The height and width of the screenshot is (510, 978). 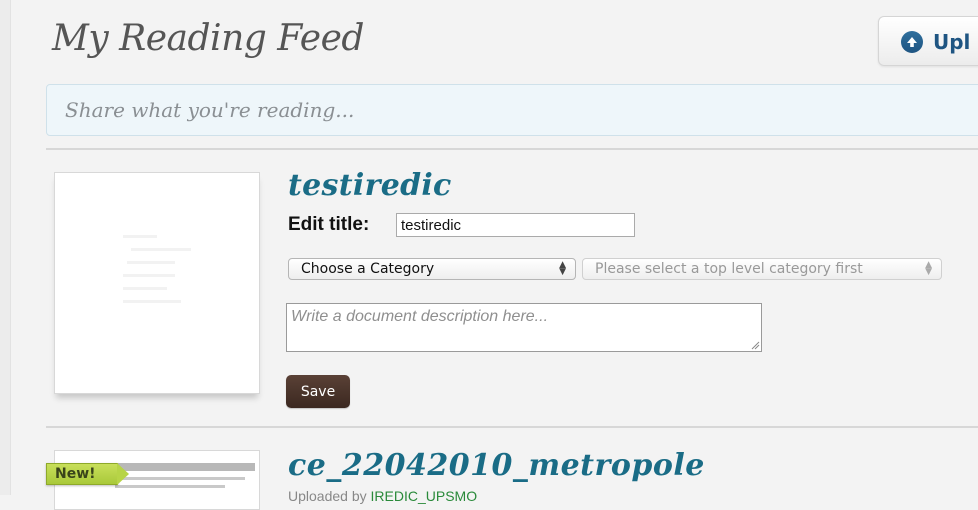 What do you see at coordinates (524, 327) in the screenshot?
I see `document-description-field` at bounding box center [524, 327].